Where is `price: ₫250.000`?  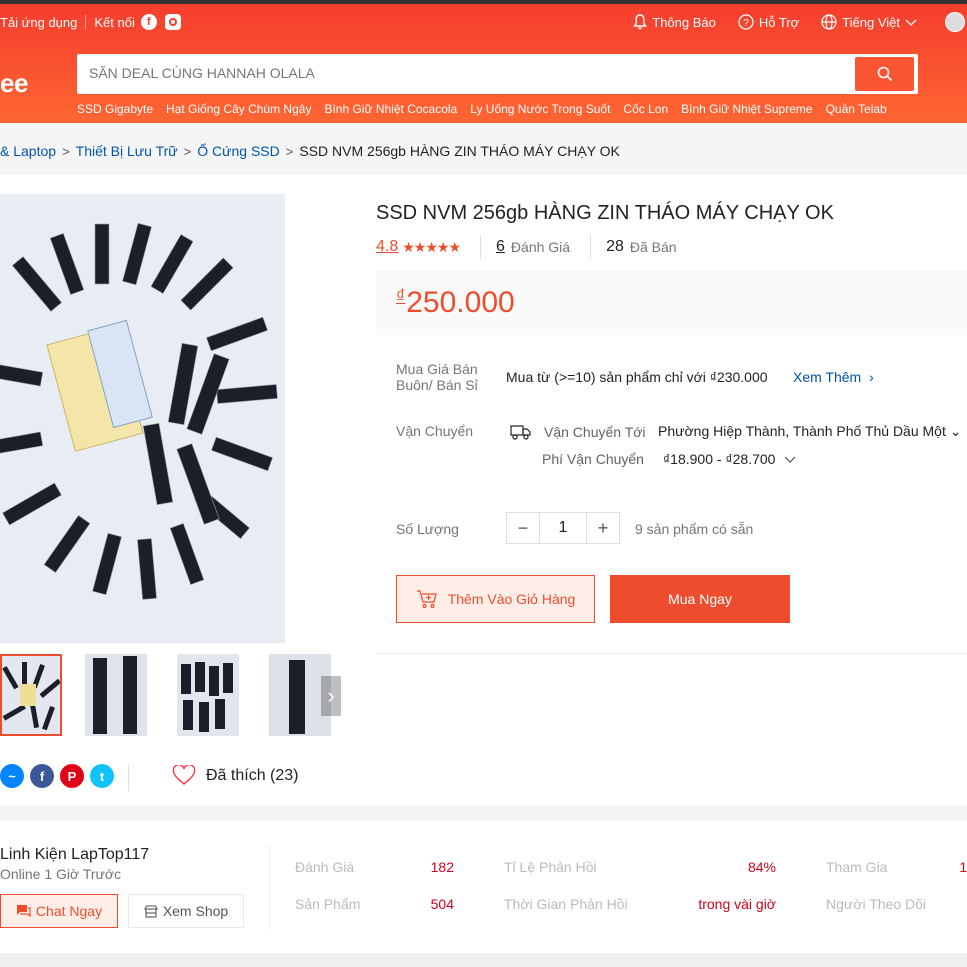
price: ₫250.000 is located at coordinates (455, 303).